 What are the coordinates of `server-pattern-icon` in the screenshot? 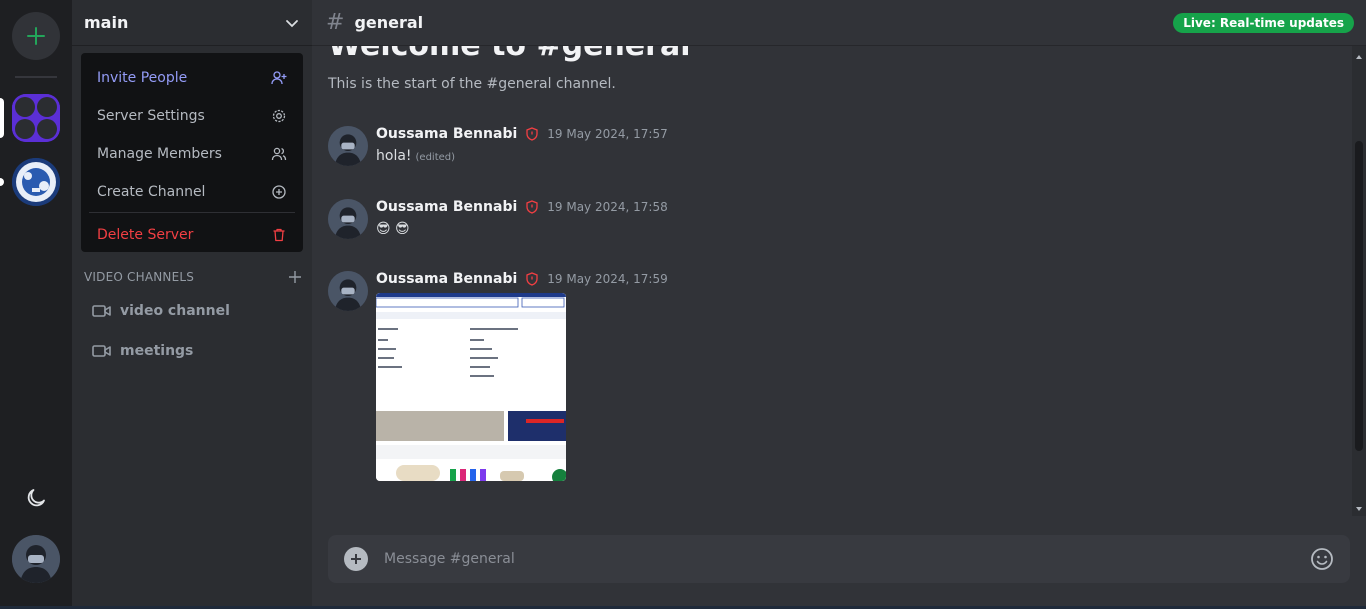 It's located at (36, 182).